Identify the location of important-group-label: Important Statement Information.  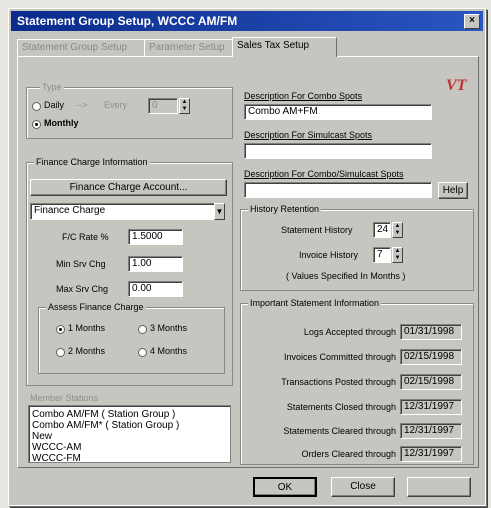
(315, 303).